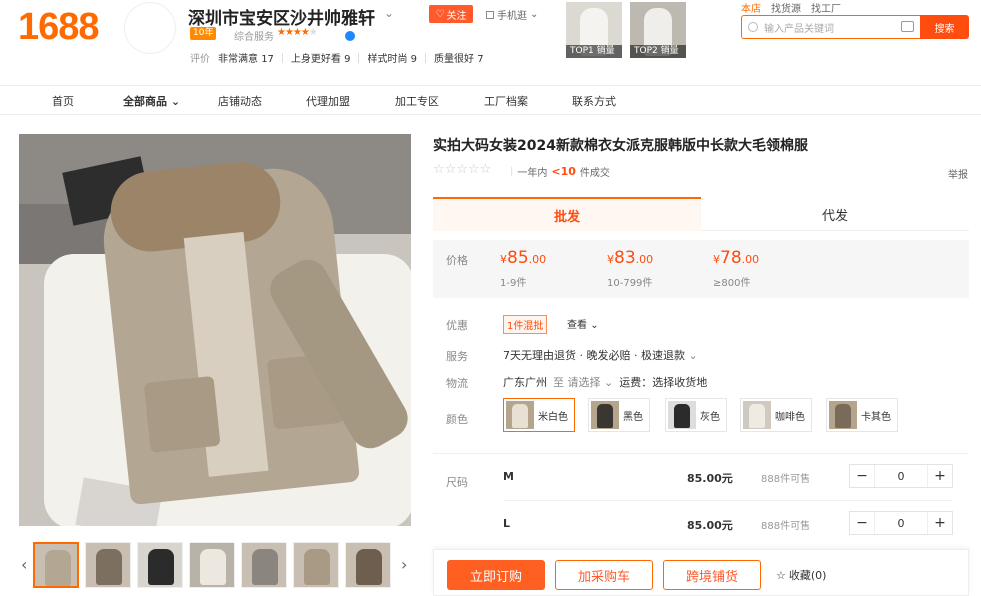 Image resolution: width=981 pixels, height=596 pixels. What do you see at coordinates (151, 101) in the screenshot?
I see `nav-all-products: 全部商品 ⌄` at bounding box center [151, 101].